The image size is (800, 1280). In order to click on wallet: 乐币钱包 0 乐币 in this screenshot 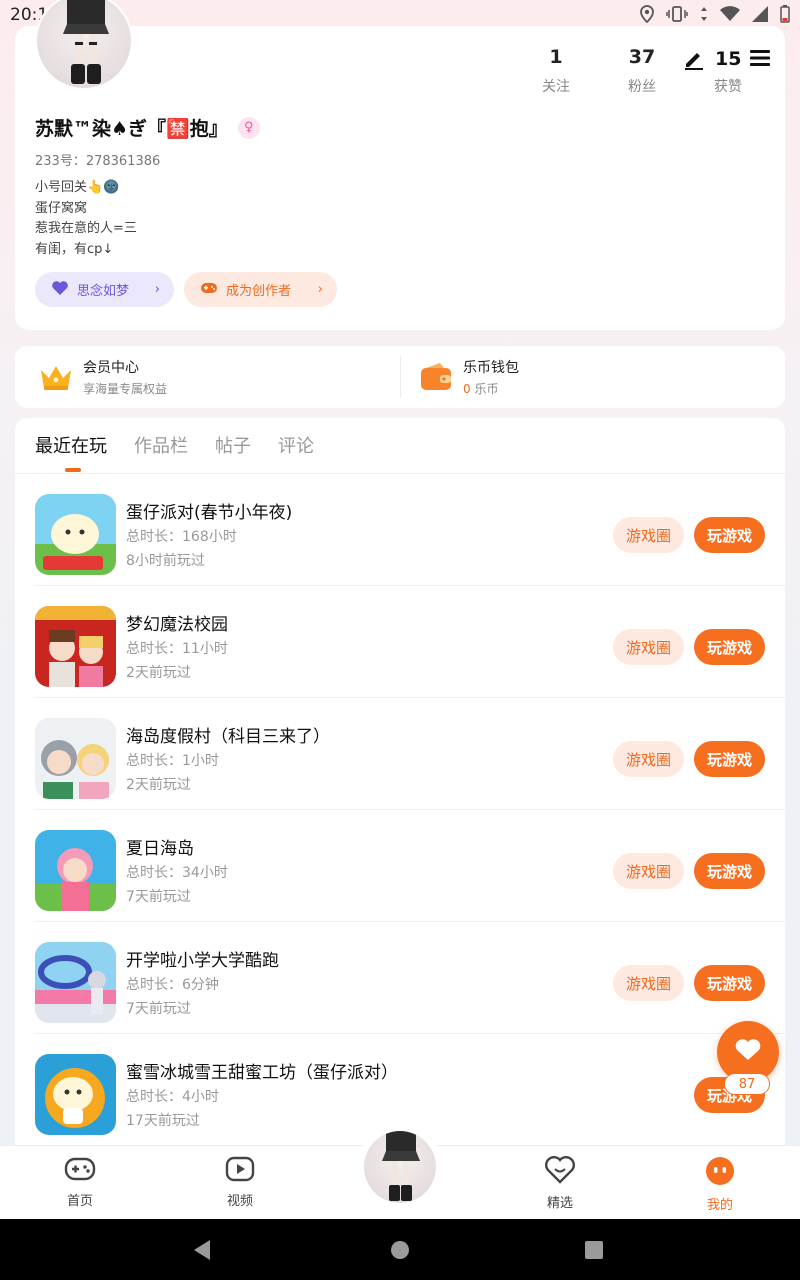, I will do `click(469, 377)`.